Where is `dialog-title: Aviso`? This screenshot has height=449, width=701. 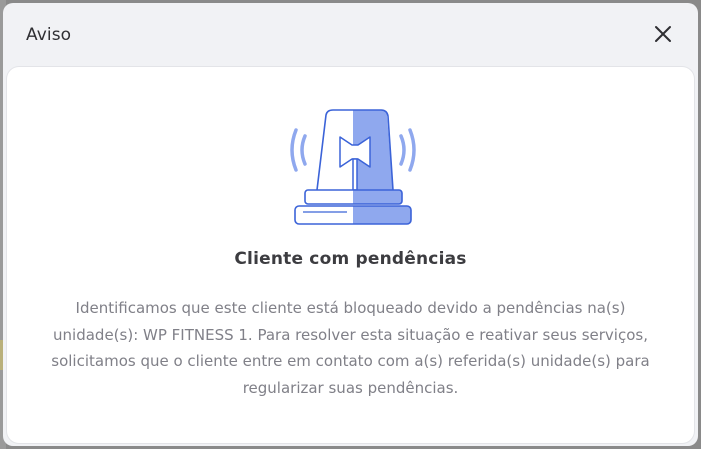 dialog-title: Aviso is located at coordinates (49, 35).